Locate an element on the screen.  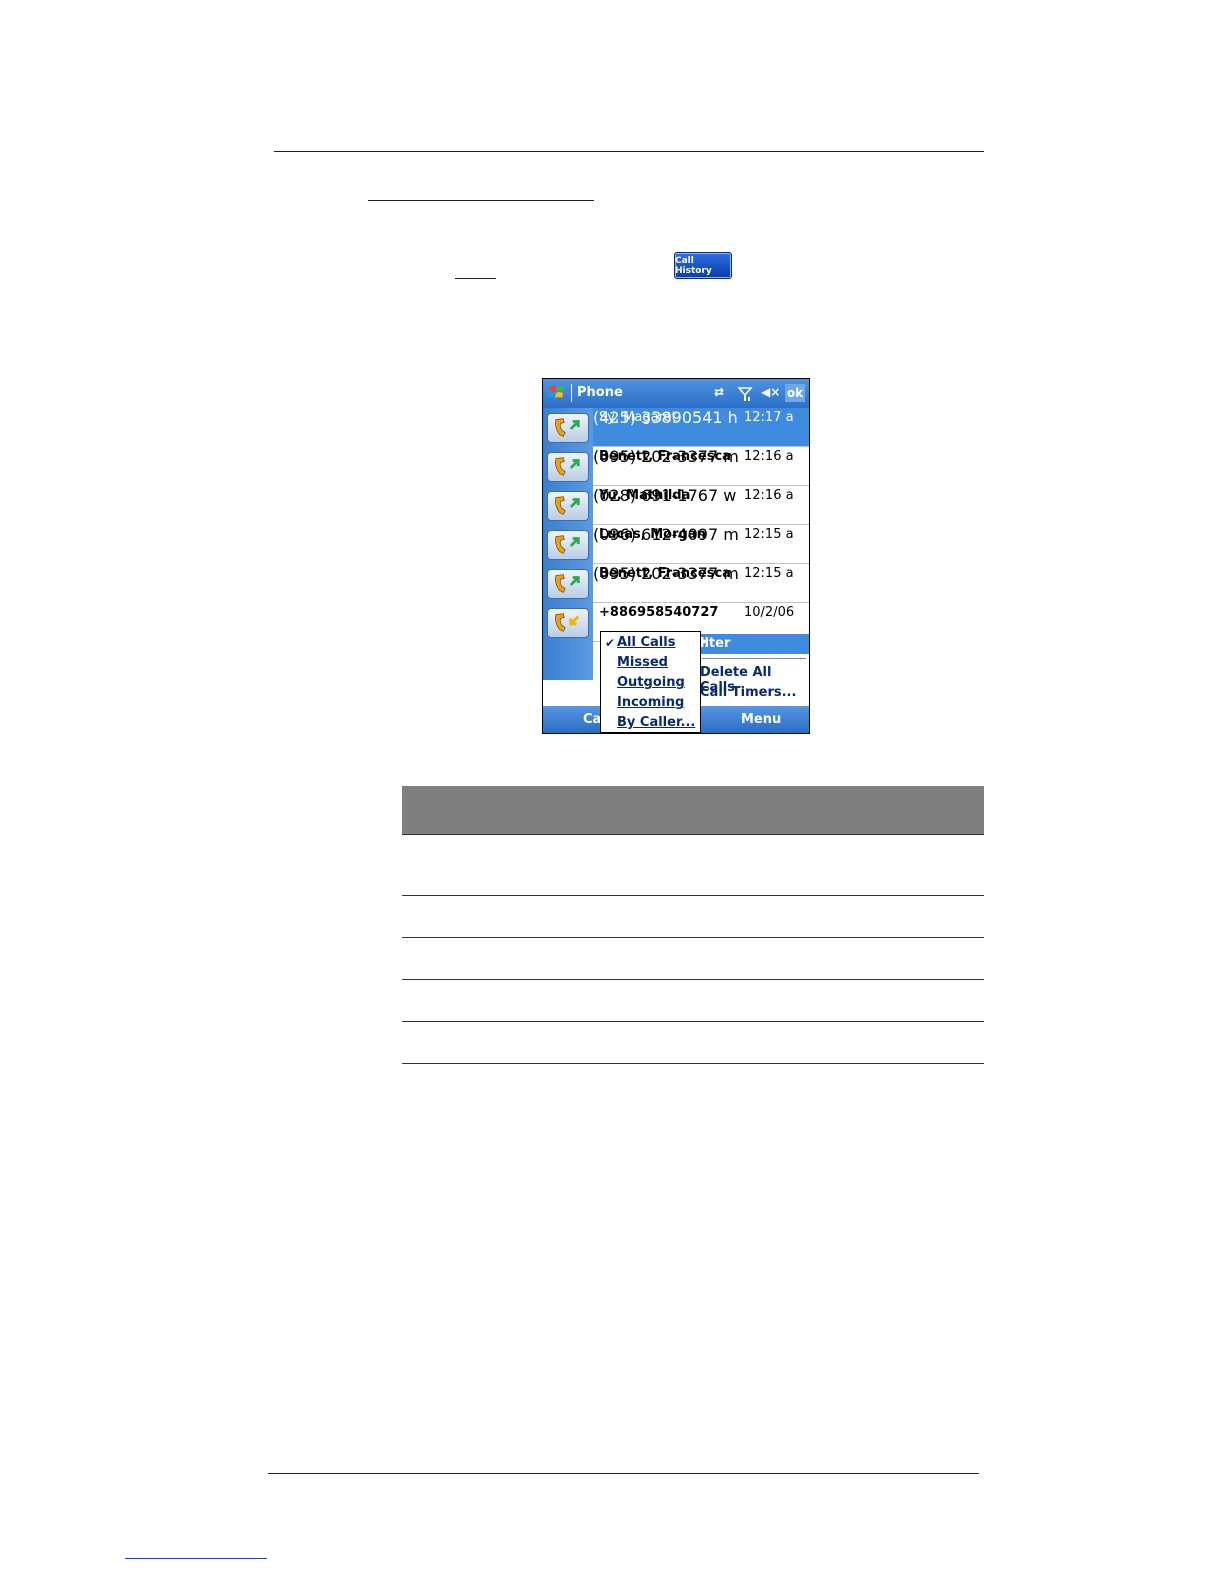
submenu-item-all-calls: All Calls is located at coordinates (646, 642).